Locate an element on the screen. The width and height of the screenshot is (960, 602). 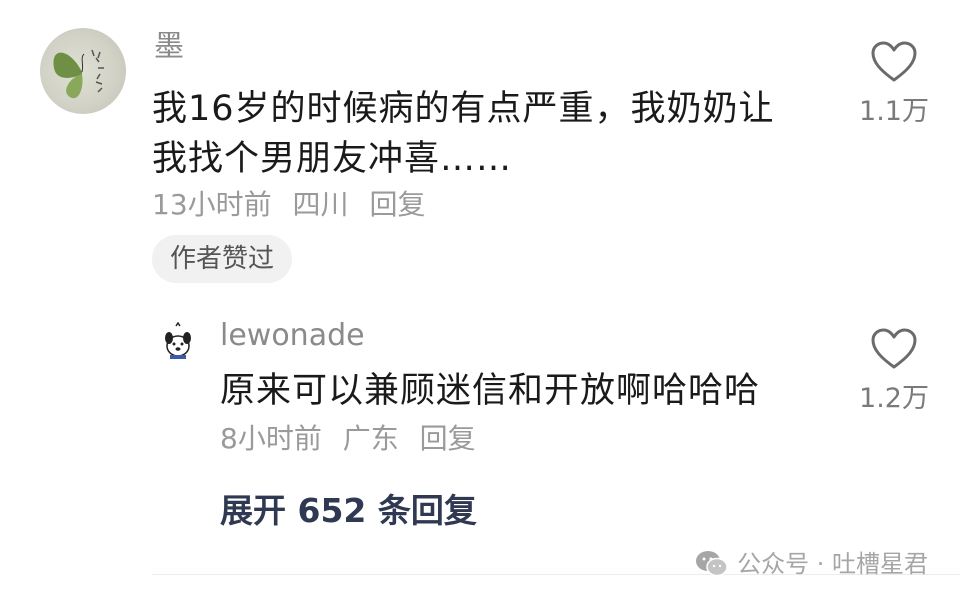
butterfly-avatar-image is located at coordinates (78, 74).